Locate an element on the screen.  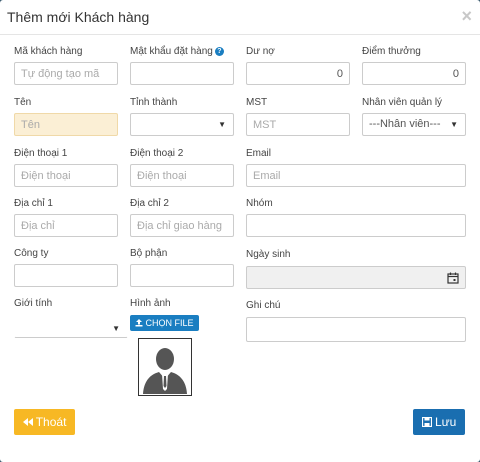
close-icon: × is located at coordinates (466, 16).